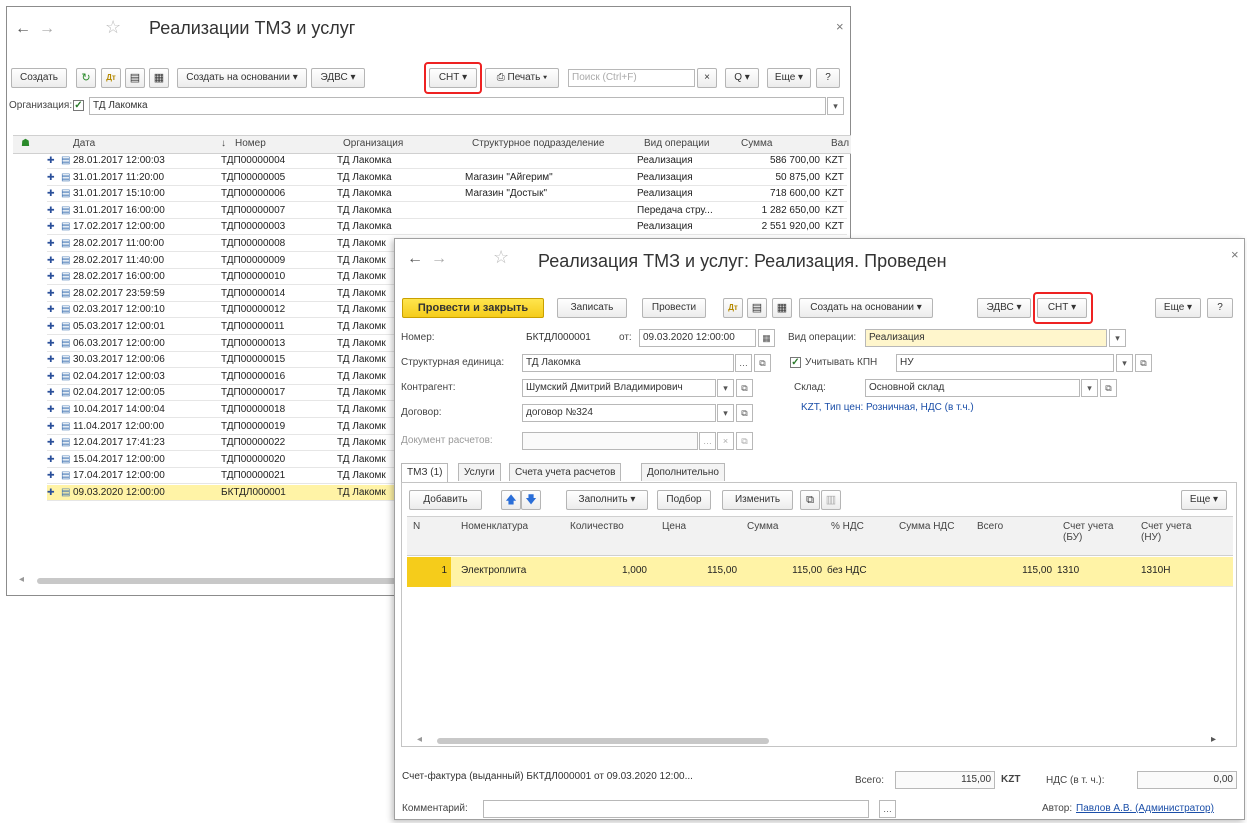  I want to click on refresh-icon: ↻, so click(86, 78).